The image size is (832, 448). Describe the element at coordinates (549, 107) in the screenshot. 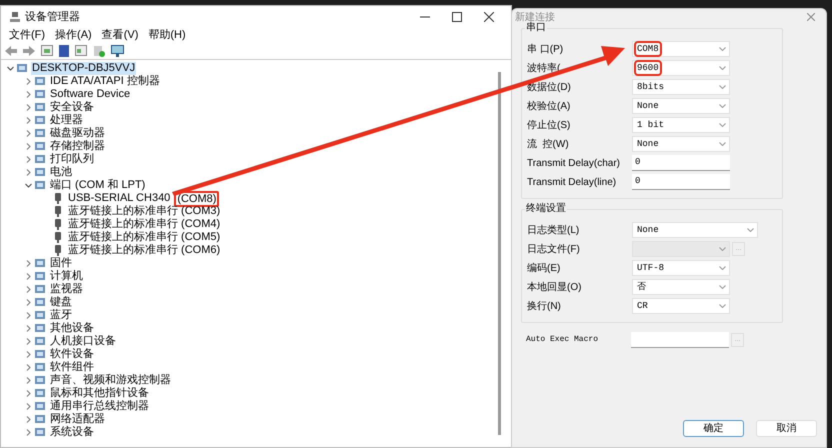

I see `field-label: 校验位(A)` at that location.